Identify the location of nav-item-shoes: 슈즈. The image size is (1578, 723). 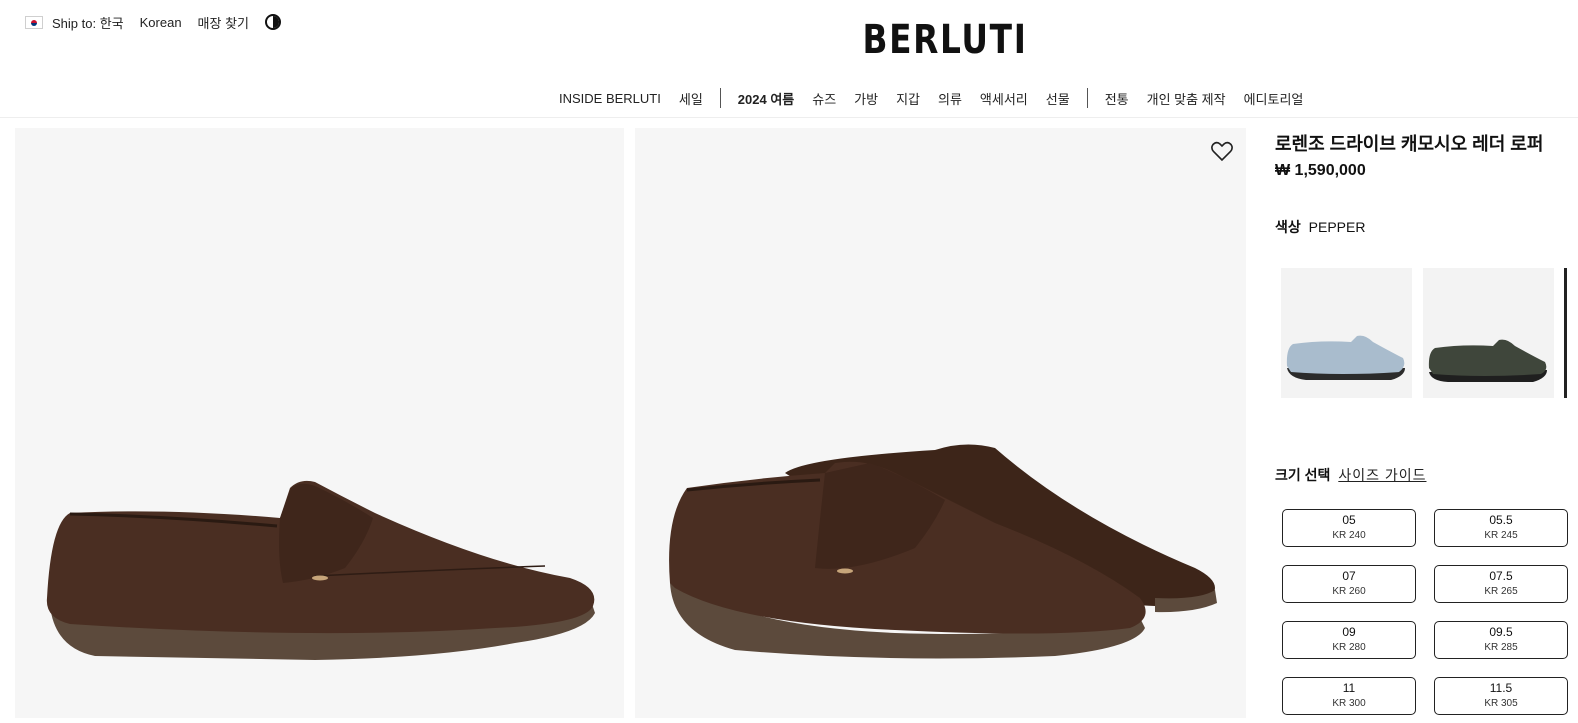
(824, 98).